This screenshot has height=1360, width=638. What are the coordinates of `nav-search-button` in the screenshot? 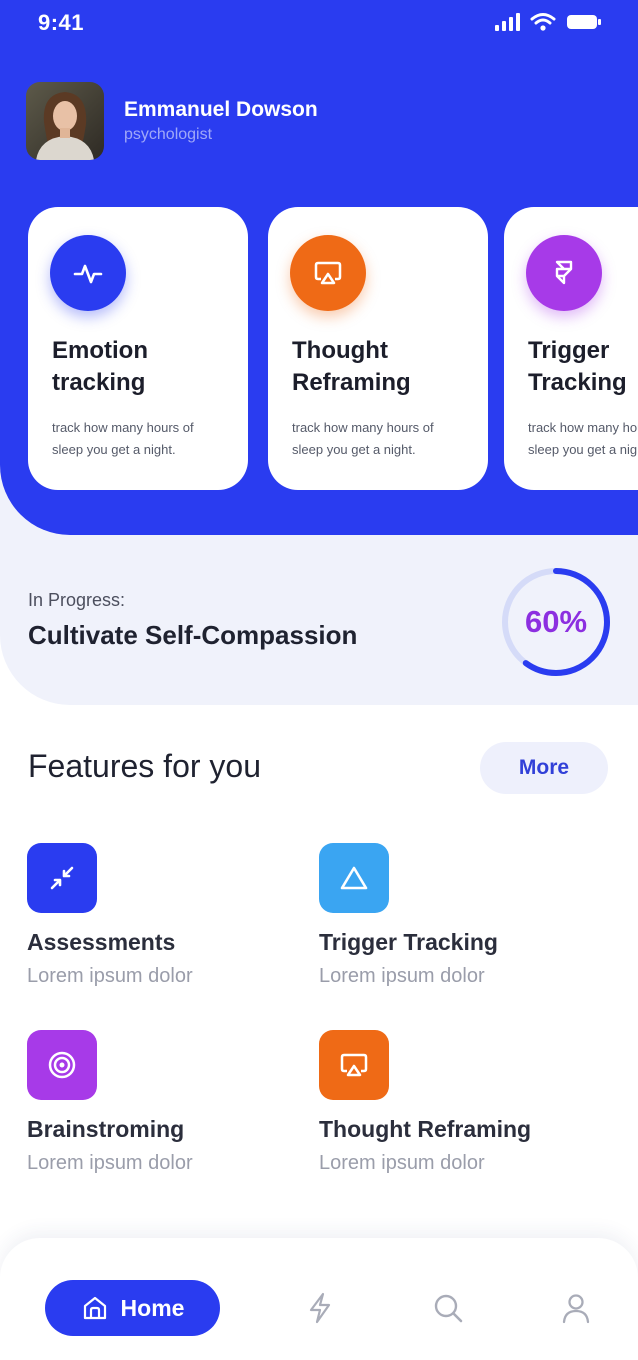 It's located at (448, 1308).